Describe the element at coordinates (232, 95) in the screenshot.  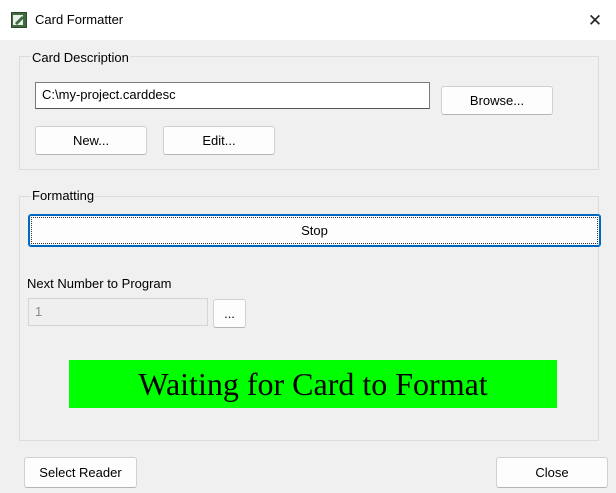
I see `card-description-path-field: C:\my-project.carddesc` at that location.